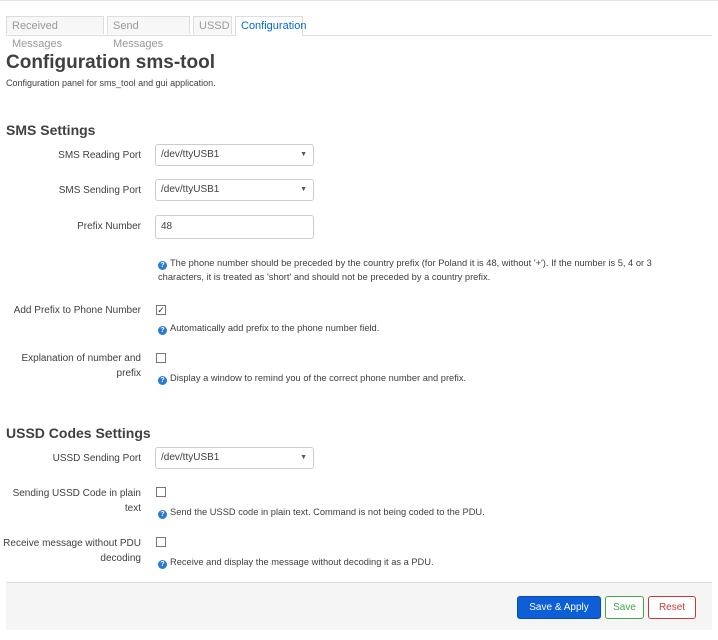  What do you see at coordinates (624, 607) in the screenshot?
I see `save-button: Save` at bounding box center [624, 607].